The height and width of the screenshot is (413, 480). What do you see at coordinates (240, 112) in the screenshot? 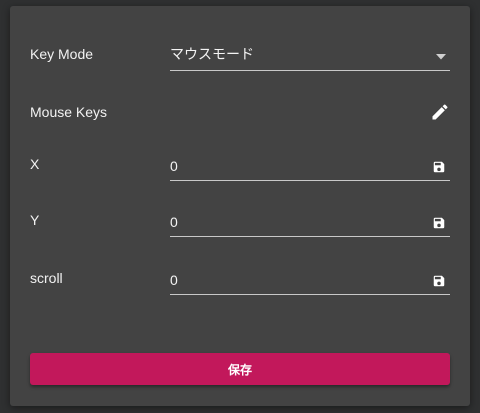
I see `mouse-keys-row: Mouse Keys` at bounding box center [240, 112].